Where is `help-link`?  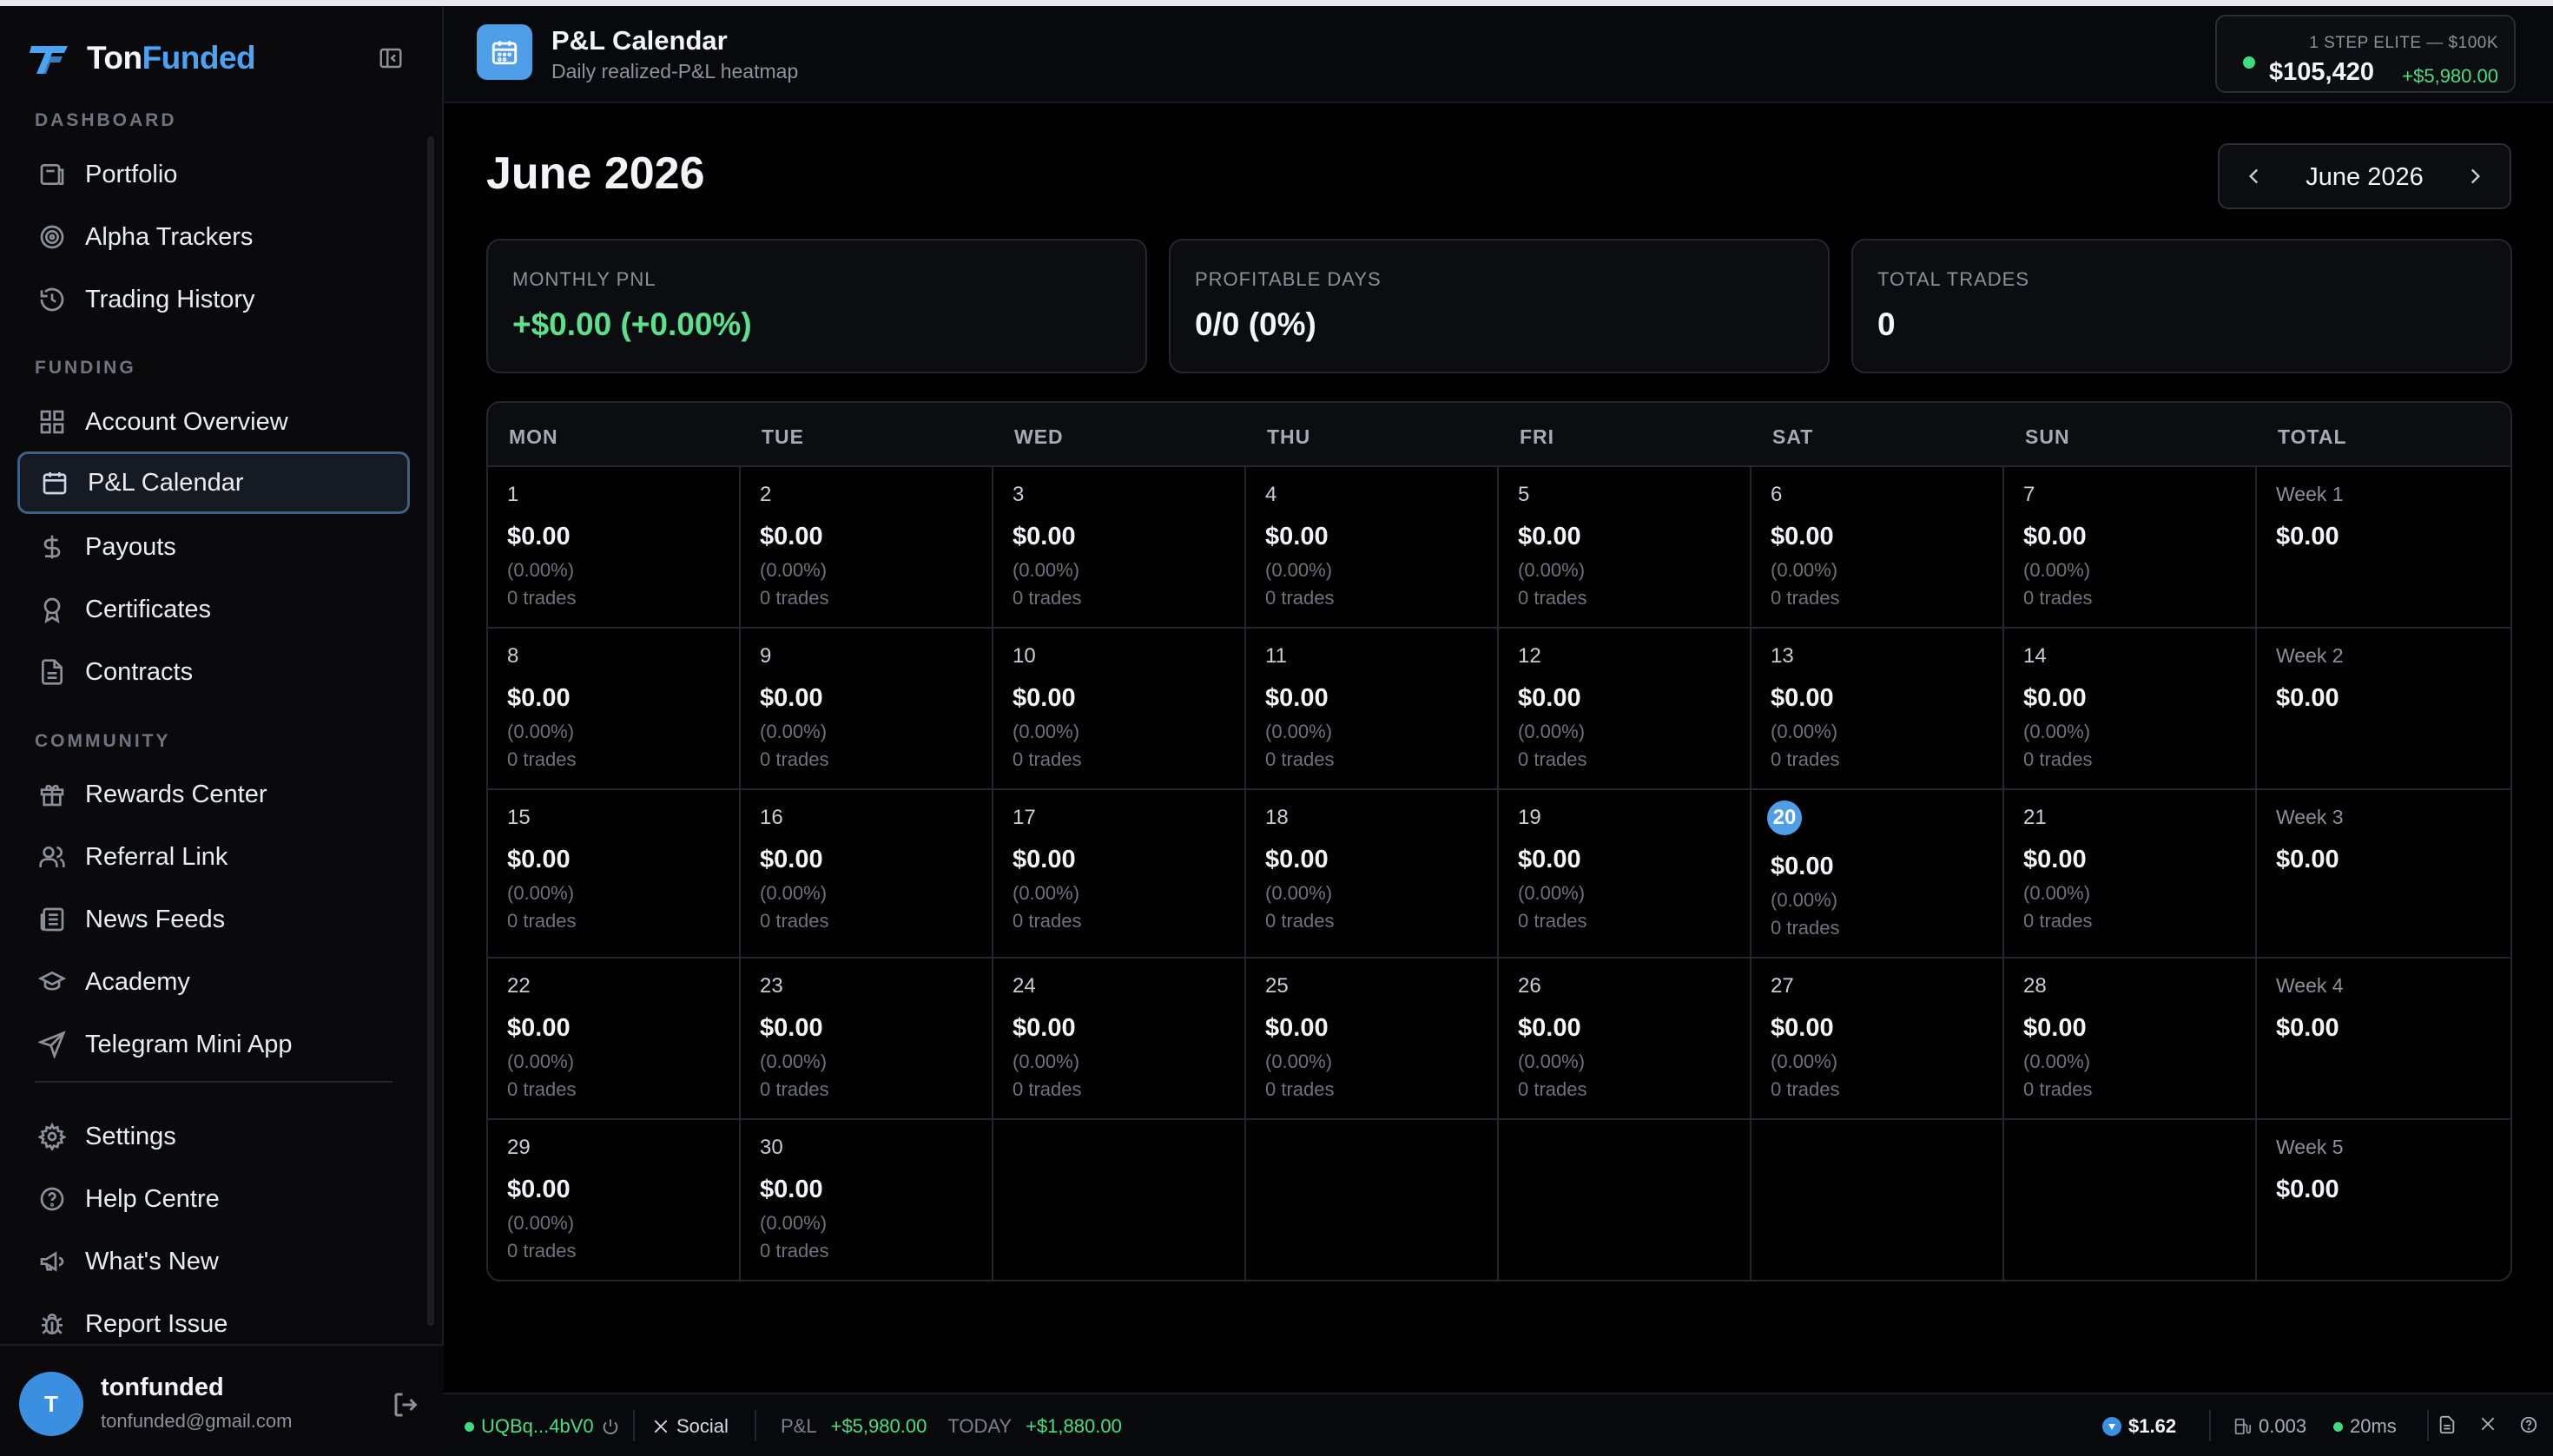
help-link is located at coordinates (2528, 1424).